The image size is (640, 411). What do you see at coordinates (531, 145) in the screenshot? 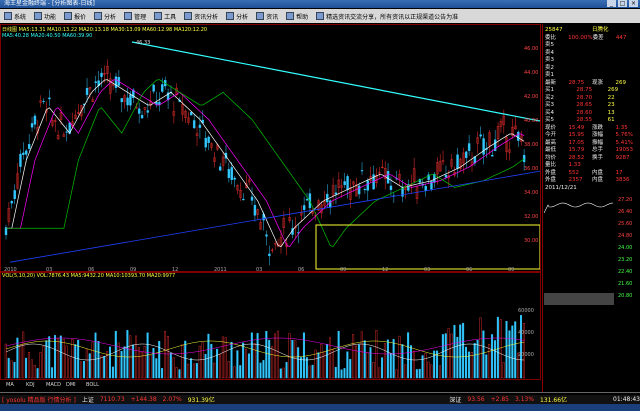
I see `price-tick-label: 38.00` at bounding box center [531, 145].